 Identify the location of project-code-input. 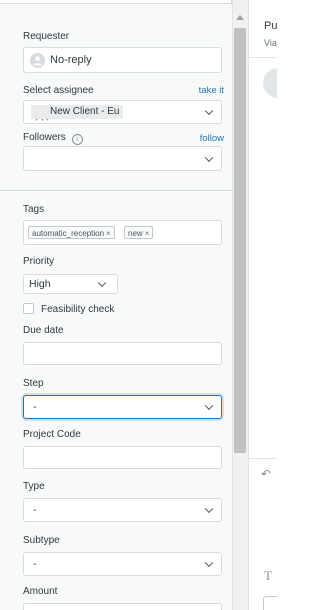
(122, 457).